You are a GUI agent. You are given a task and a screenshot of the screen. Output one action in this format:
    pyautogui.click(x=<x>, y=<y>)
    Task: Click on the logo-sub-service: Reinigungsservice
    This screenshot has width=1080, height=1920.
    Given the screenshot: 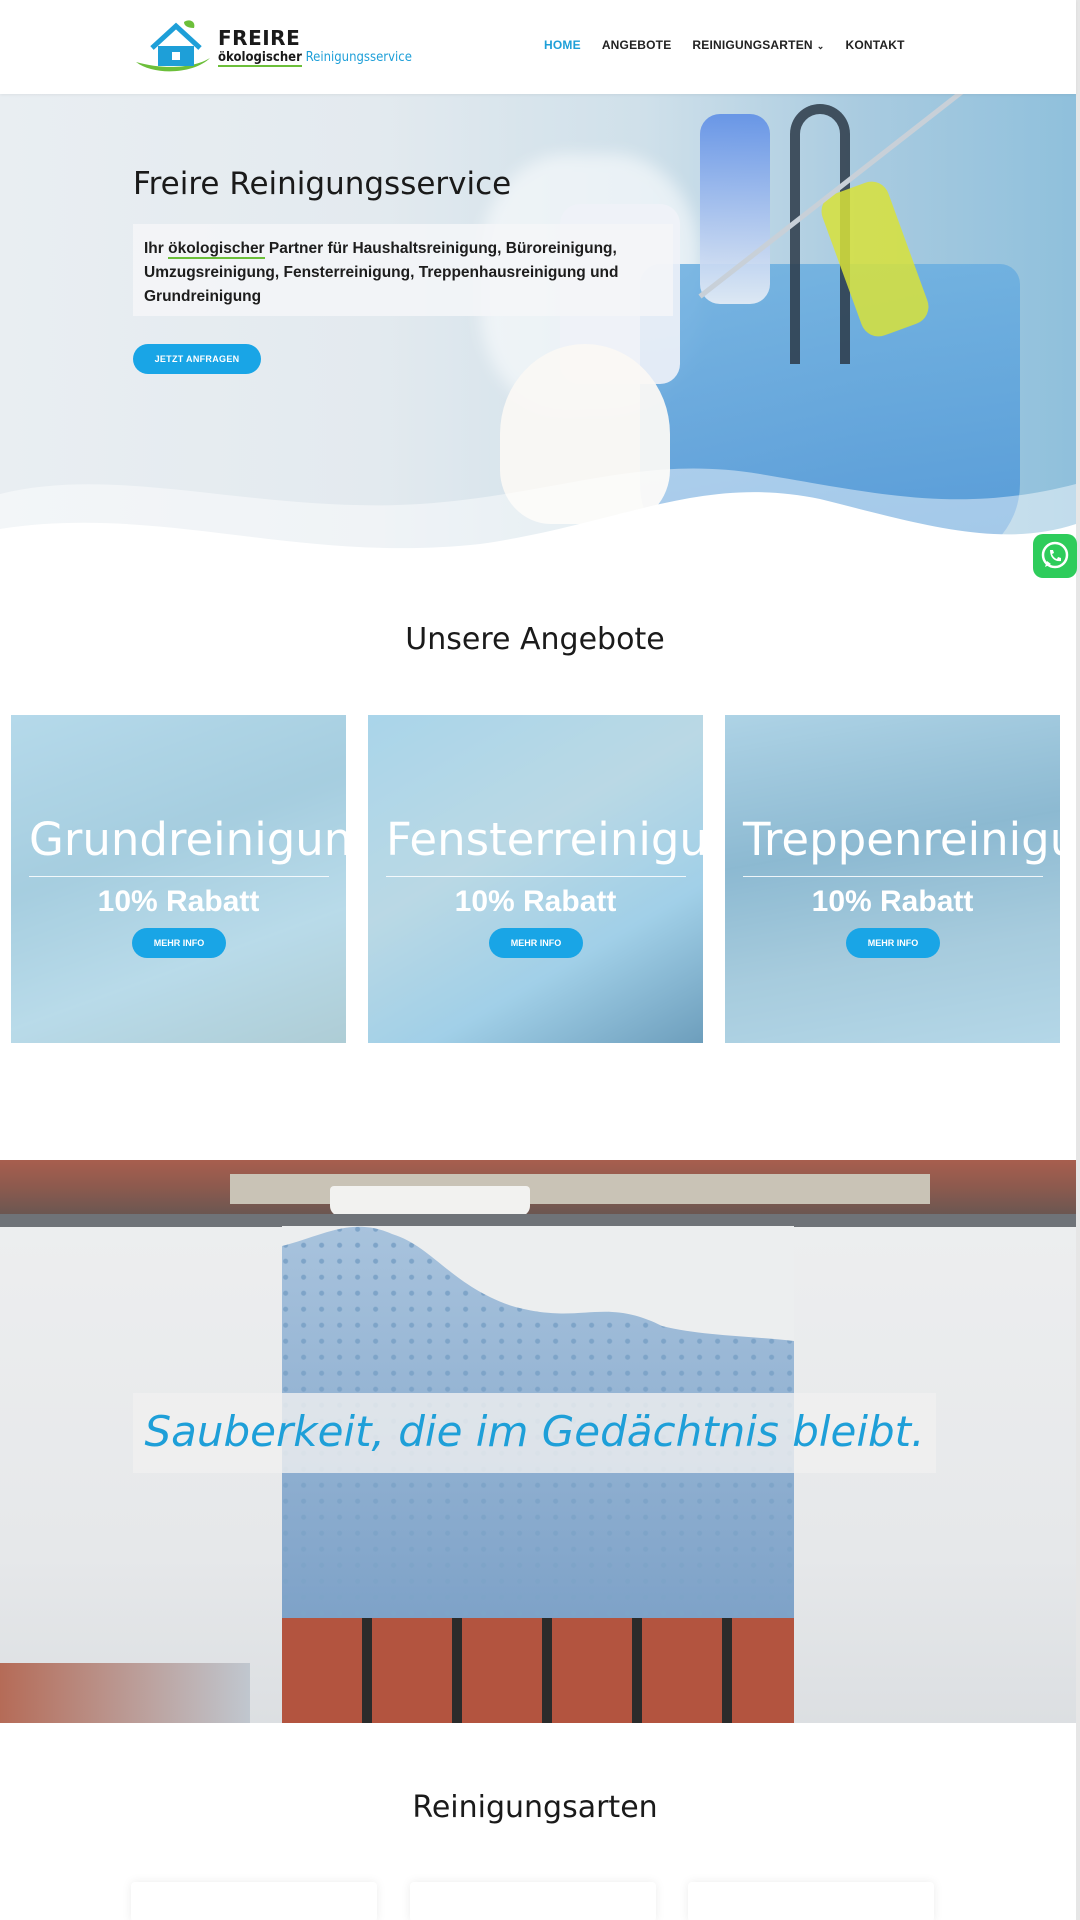 What is the action you would take?
    pyautogui.click(x=358, y=57)
    